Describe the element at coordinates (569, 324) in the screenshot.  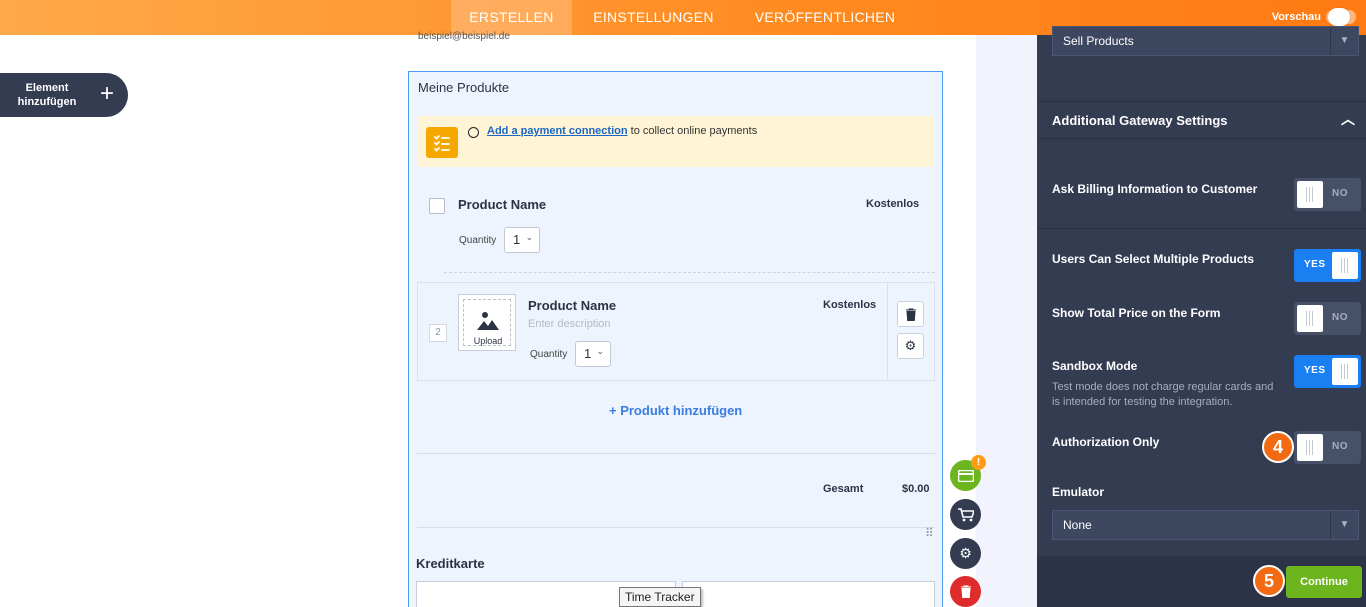
I see `product-description-input: Enter description` at that location.